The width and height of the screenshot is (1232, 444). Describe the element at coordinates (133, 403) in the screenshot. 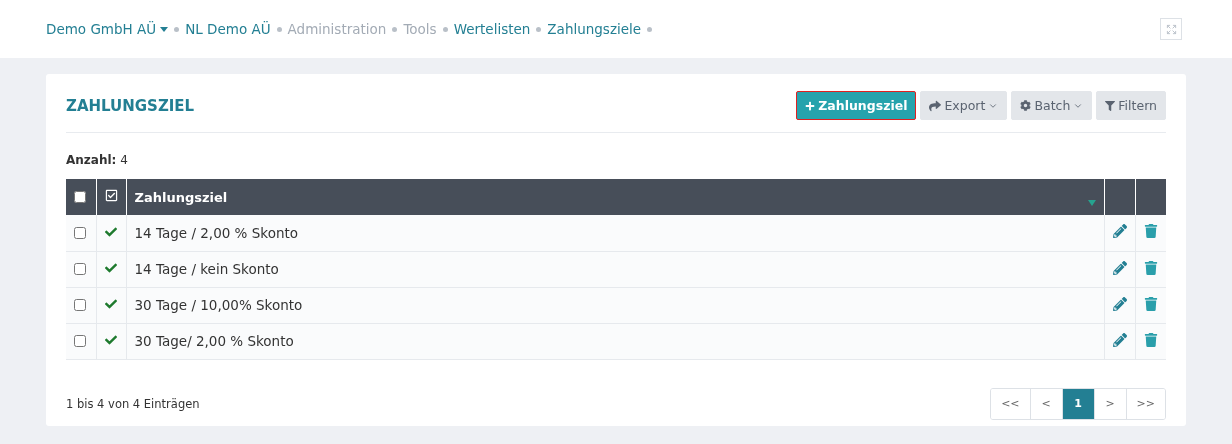

I see `entries-summary: 1 bis 4 von 4 Einträgen` at that location.